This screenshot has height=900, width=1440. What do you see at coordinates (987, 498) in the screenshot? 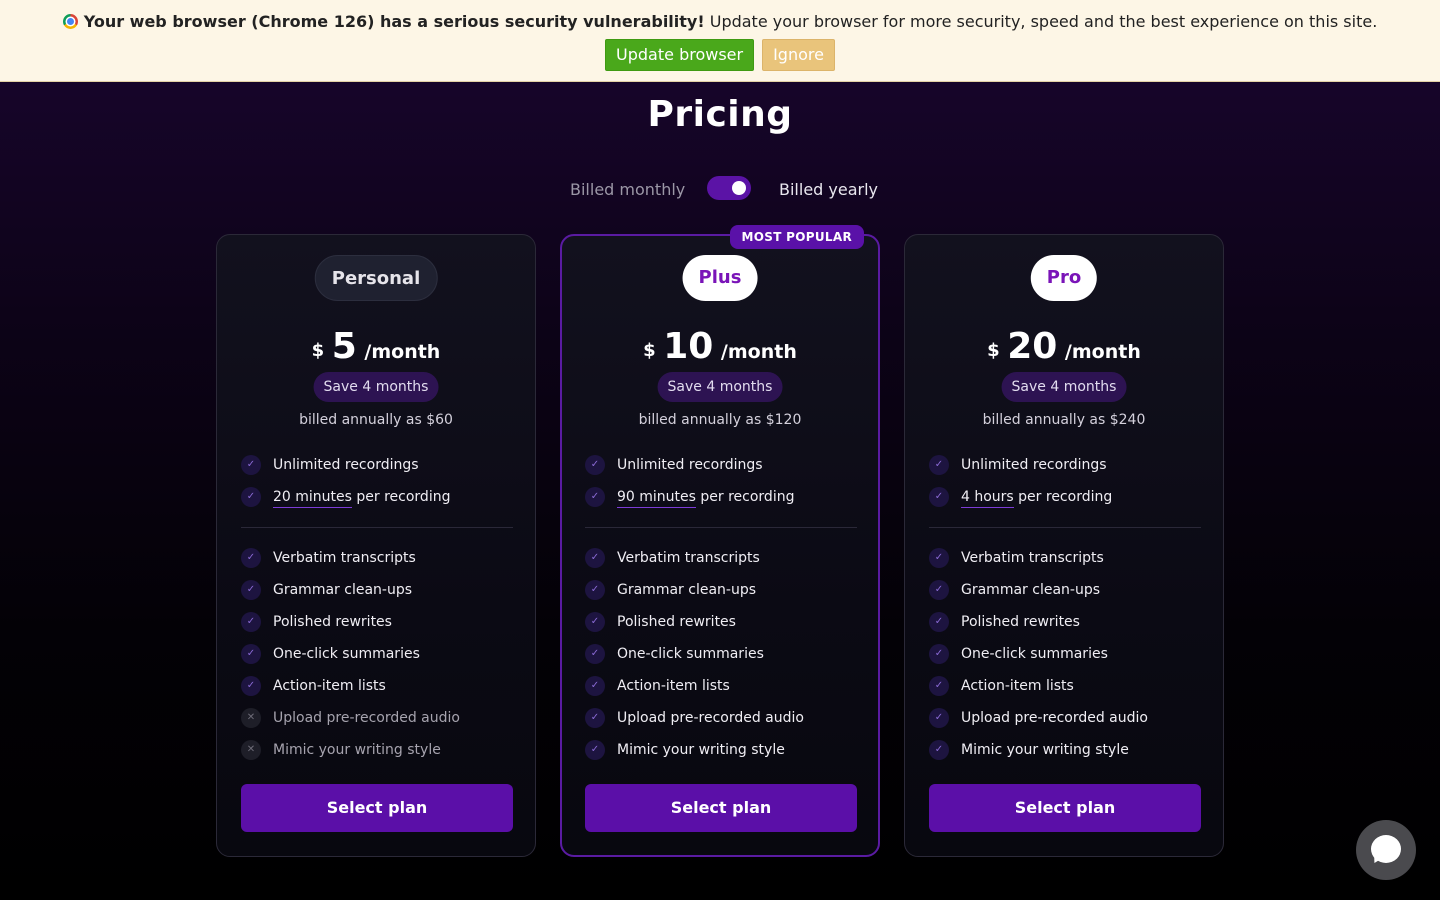
I see `recording-limit: 4 hours` at bounding box center [987, 498].